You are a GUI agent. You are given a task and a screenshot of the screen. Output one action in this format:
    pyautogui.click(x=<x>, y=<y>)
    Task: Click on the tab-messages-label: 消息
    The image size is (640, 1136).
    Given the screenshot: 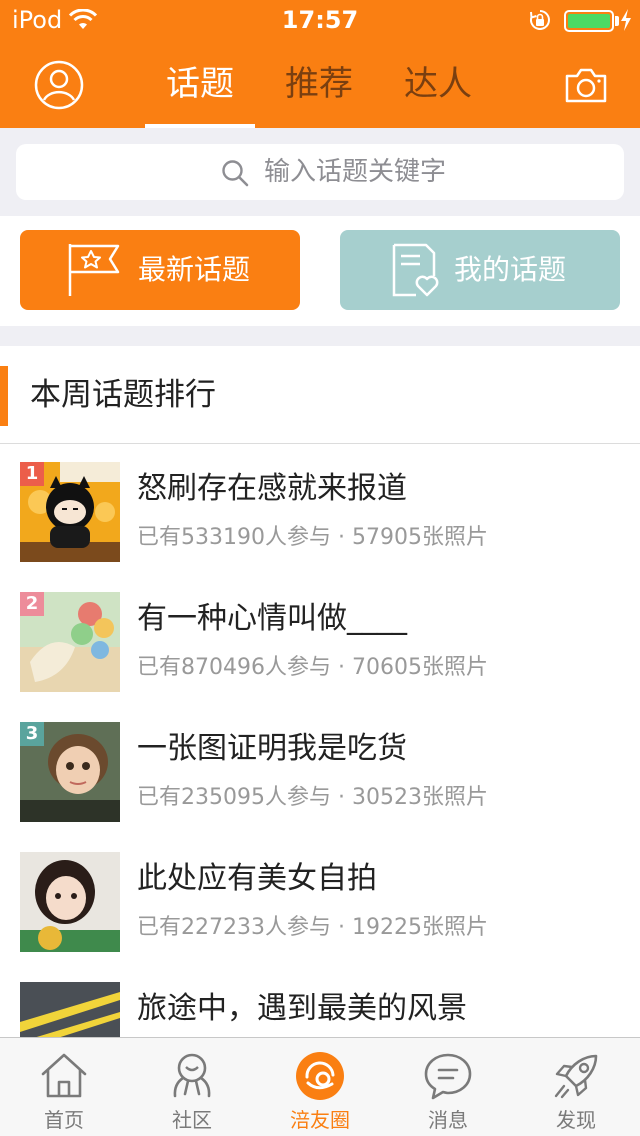 What is the action you would take?
    pyautogui.click(x=448, y=1120)
    